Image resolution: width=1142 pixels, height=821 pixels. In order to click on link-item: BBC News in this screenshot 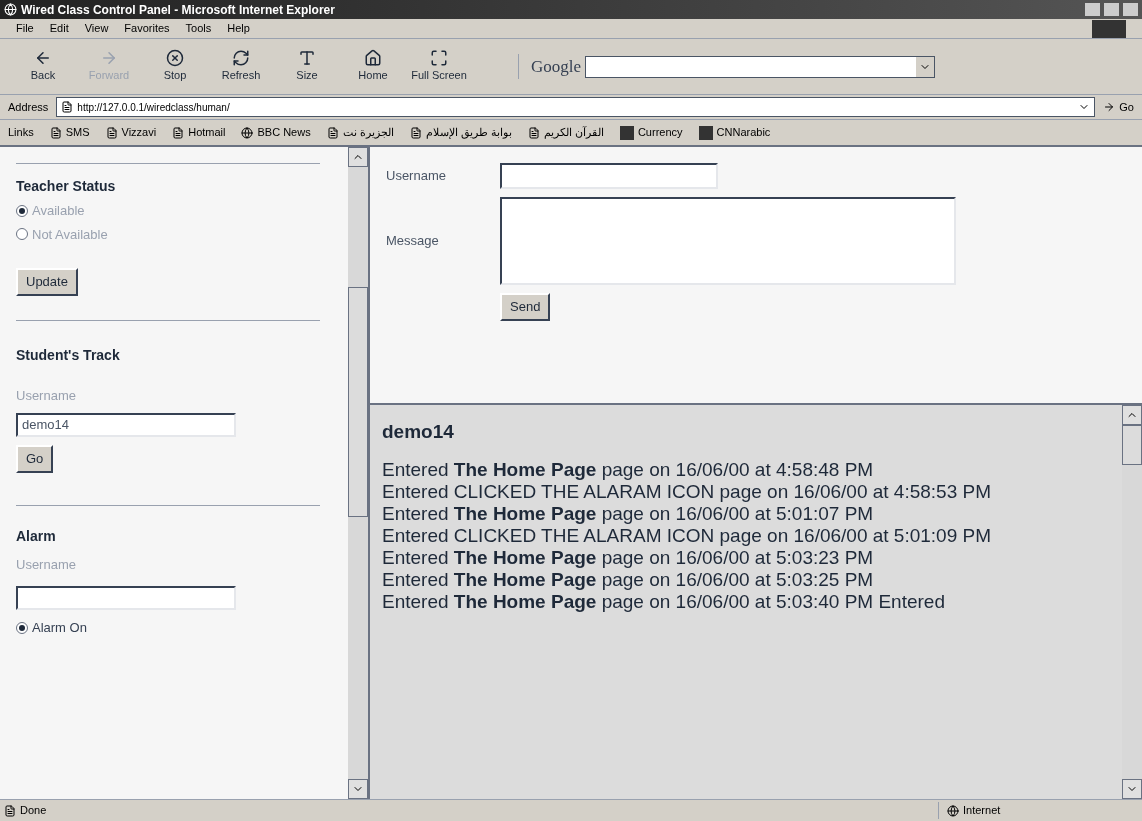, I will do `click(276, 132)`.